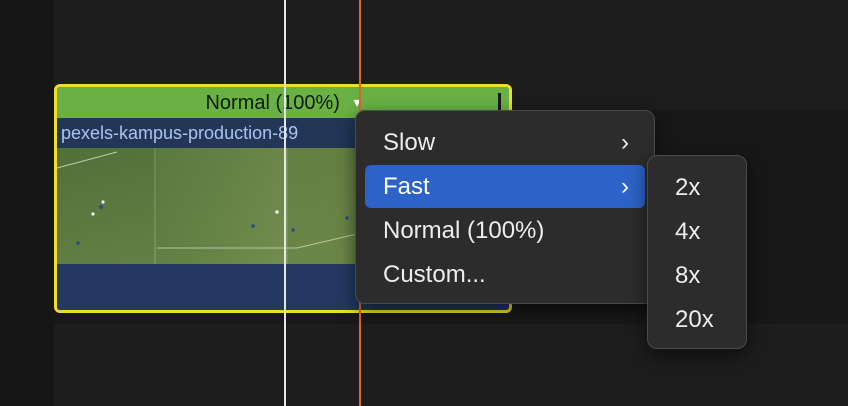 The width and height of the screenshot is (848, 406). What do you see at coordinates (697, 319) in the screenshot?
I see `submenu-item-20x: 20x` at bounding box center [697, 319].